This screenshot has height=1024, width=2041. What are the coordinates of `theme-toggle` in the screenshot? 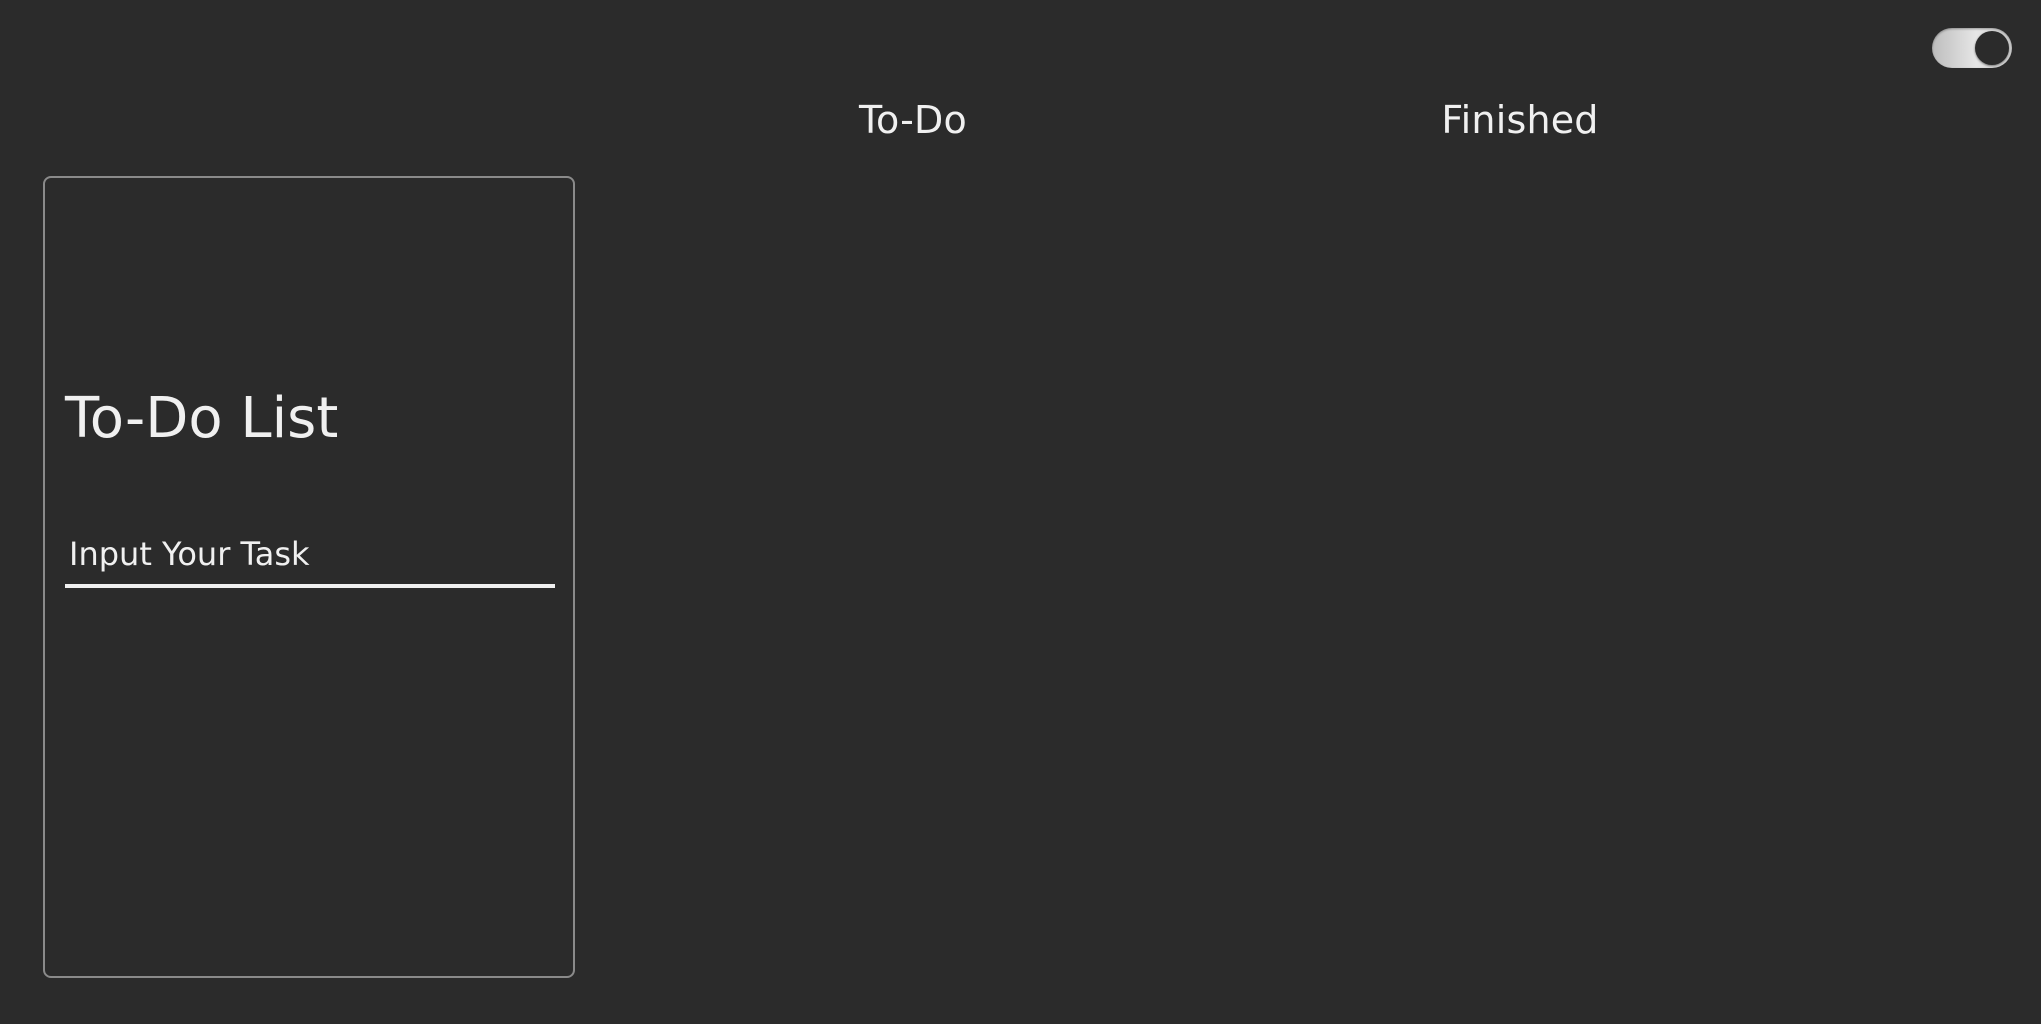 It's located at (1972, 48).